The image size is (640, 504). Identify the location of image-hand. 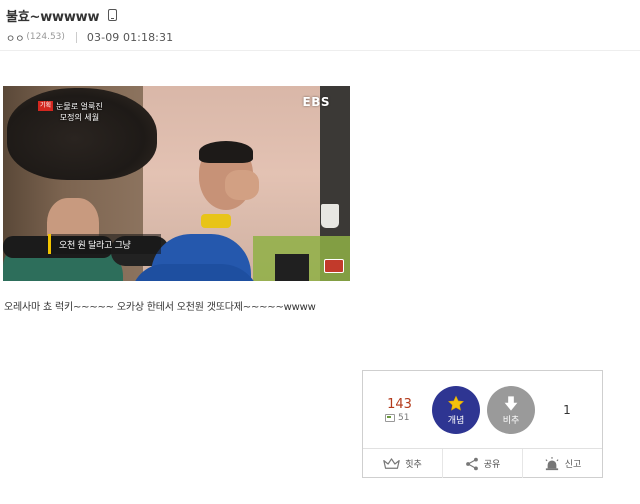
(242, 185).